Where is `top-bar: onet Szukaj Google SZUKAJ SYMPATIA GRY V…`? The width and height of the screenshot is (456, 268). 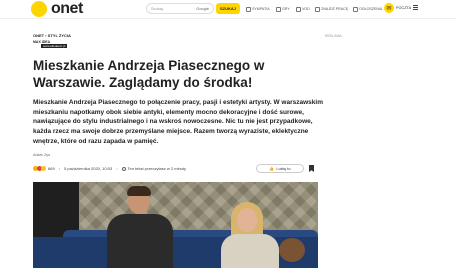
top-bar: onet Szukaj Google SZUKAJ SYMPATIA GRY V… is located at coordinates (228, 9).